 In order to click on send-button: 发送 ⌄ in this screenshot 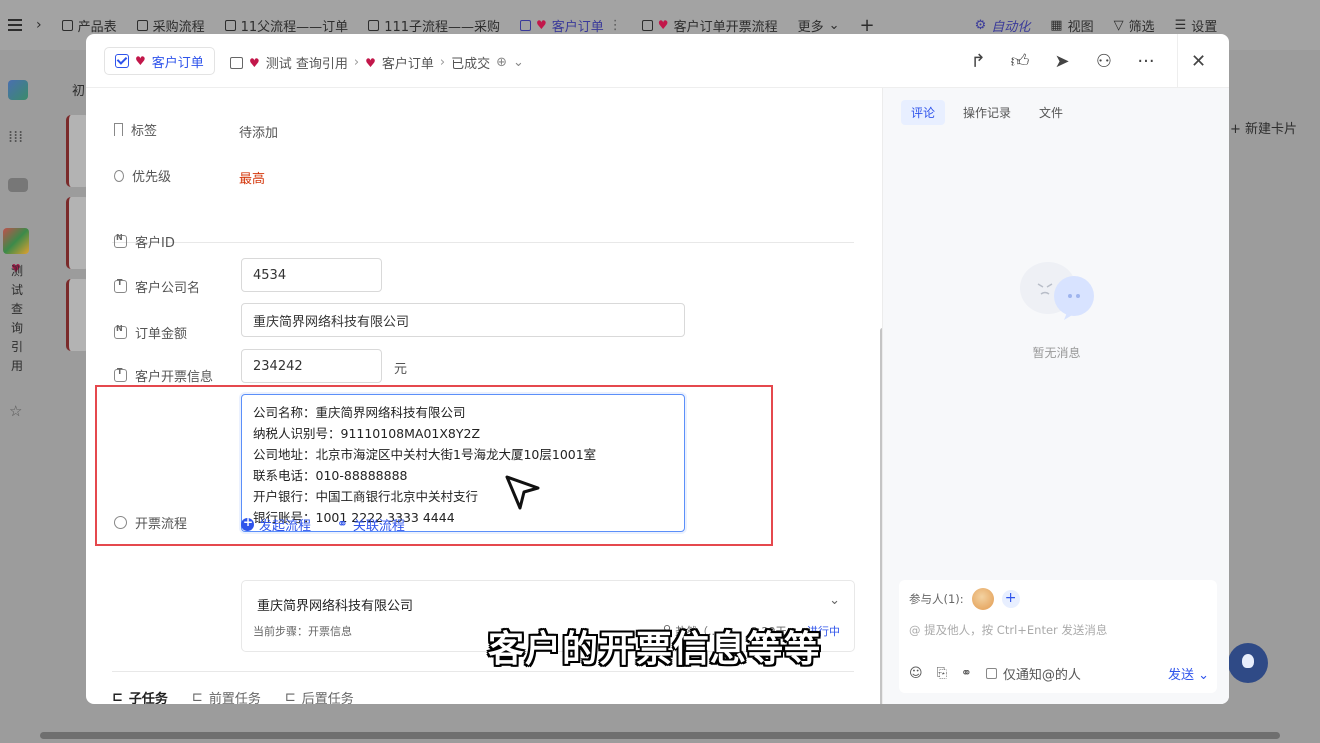, I will do `click(1188, 673)`.